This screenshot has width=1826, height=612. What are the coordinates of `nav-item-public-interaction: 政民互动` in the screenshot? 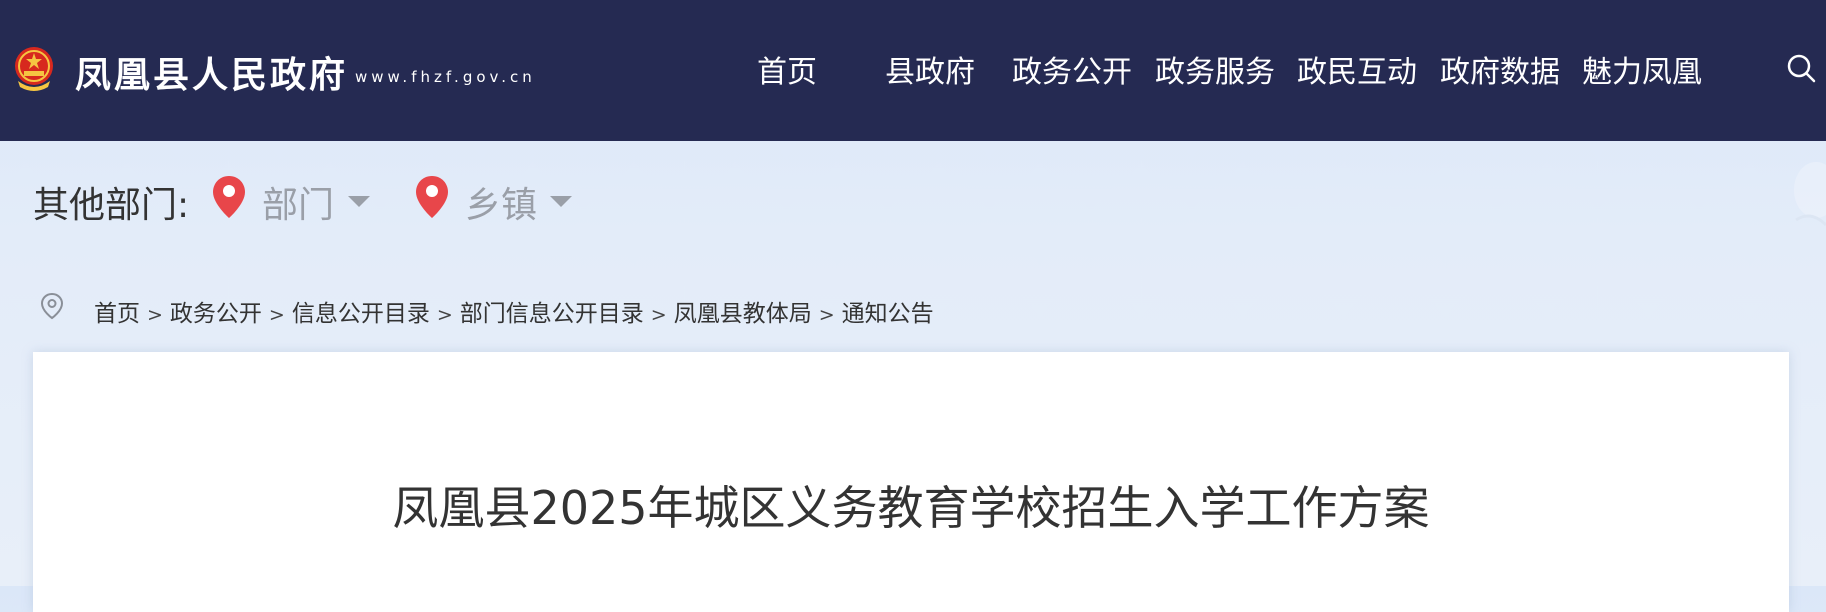 It's located at (1357, 69).